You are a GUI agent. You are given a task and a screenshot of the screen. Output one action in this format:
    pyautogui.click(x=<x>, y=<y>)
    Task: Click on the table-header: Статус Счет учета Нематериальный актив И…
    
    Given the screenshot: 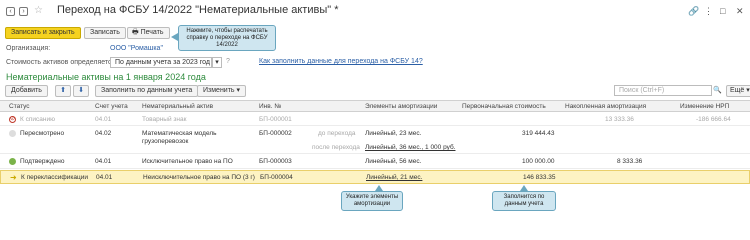 What is the action you would take?
    pyautogui.click(x=375, y=106)
    